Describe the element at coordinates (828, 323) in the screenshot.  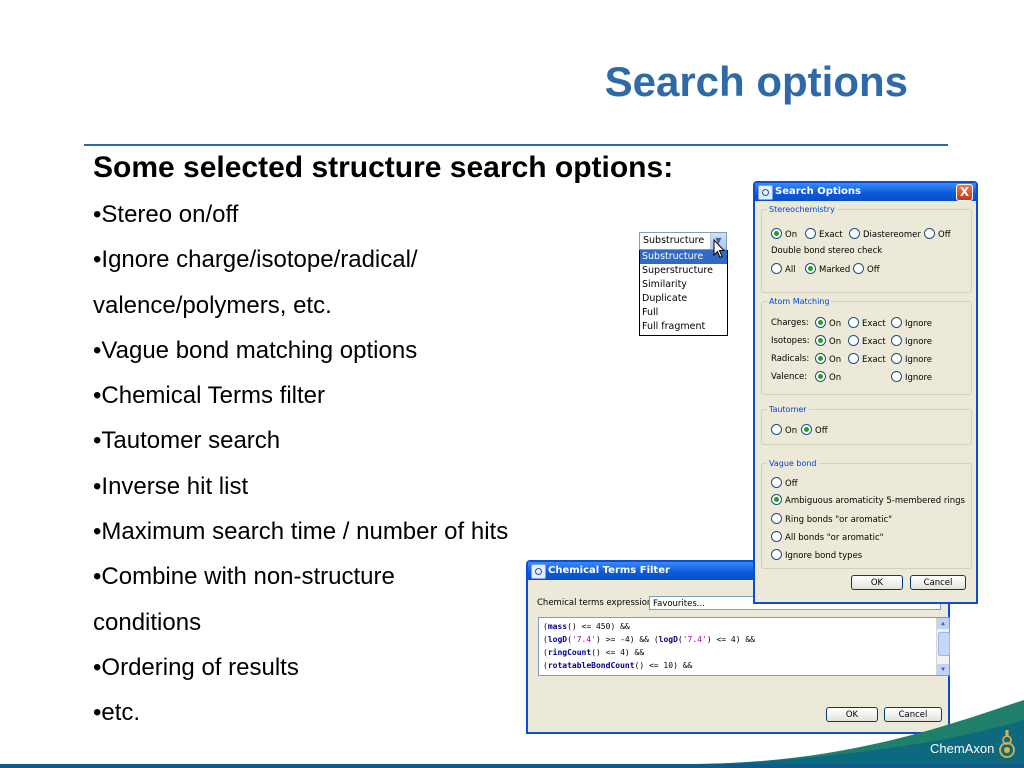
I see `charges-on-radio: On` at that location.